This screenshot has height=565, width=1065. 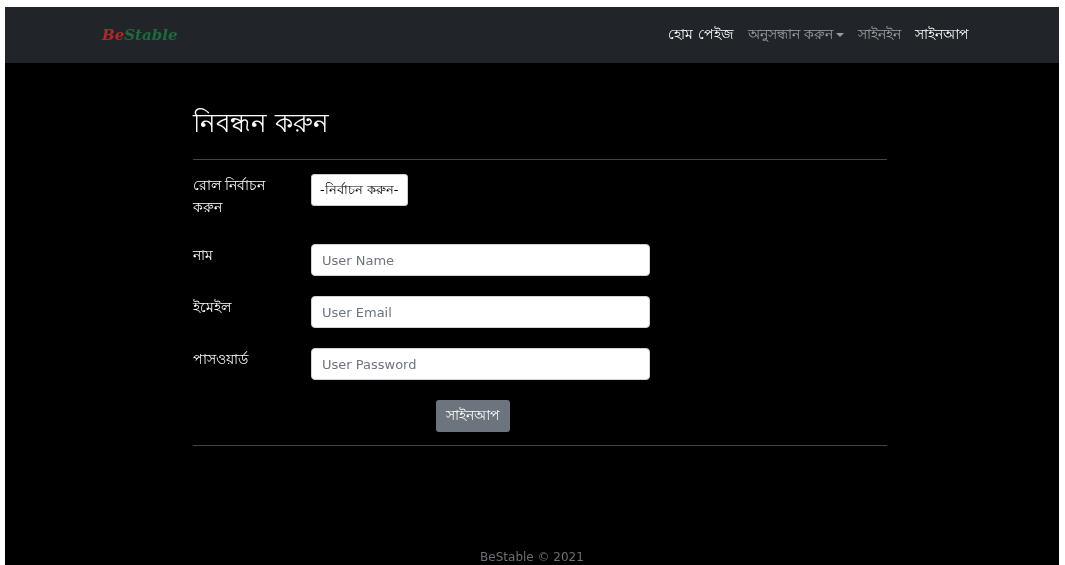 I want to click on input-field: User Password, so click(x=480, y=364).